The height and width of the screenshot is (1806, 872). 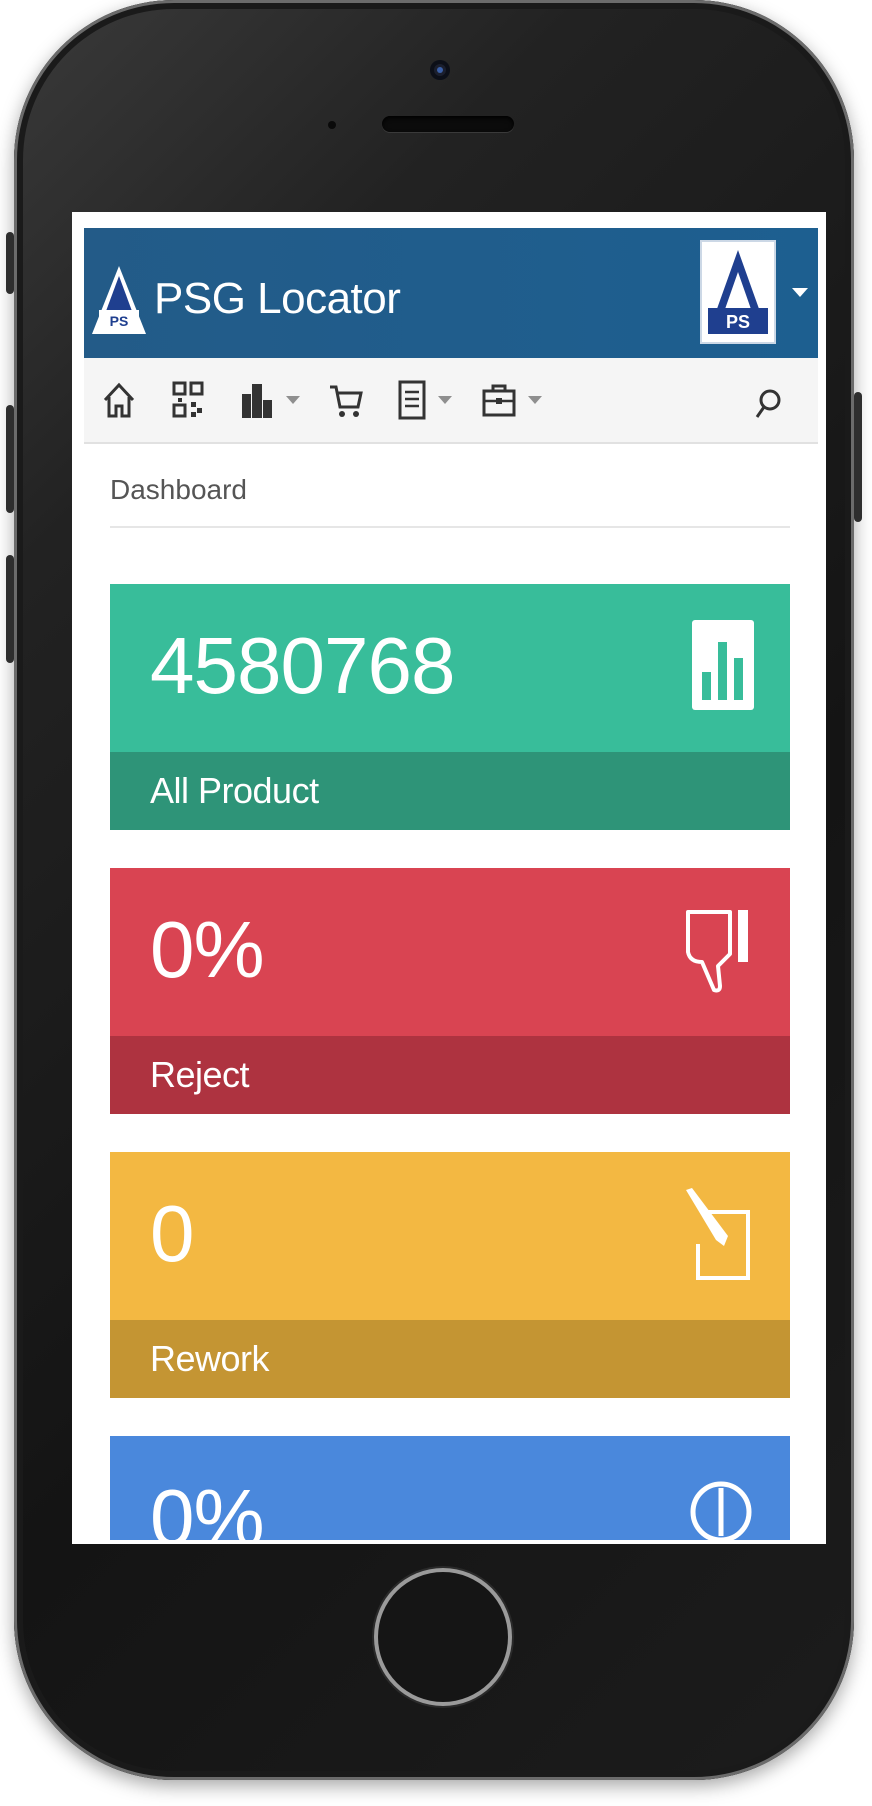 What do you see at coordinates (738, 322) in the screenshot?
I see `avatar-logo-text: PS` at bounding box center [738, 322].